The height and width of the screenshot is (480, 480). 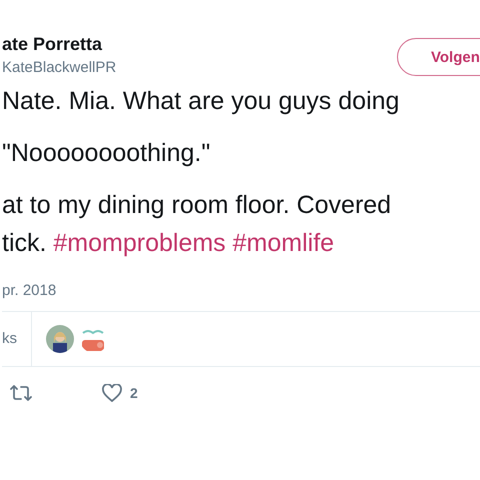 What do you see at coordinates (438, 57) in the screenshot?
I see `follow-button: Volgen` at bounding box center [438, 57].